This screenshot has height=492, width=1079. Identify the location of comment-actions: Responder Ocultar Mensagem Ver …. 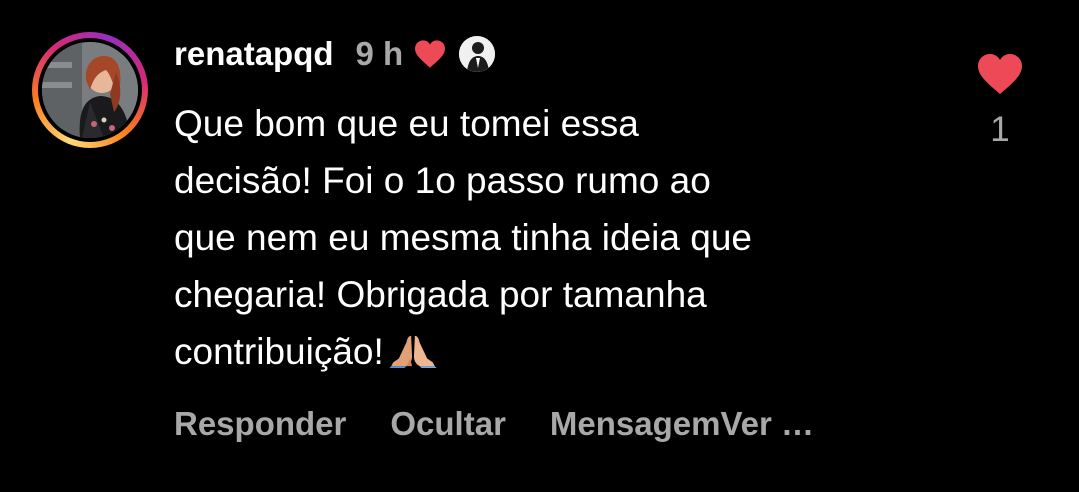
(494, 424).